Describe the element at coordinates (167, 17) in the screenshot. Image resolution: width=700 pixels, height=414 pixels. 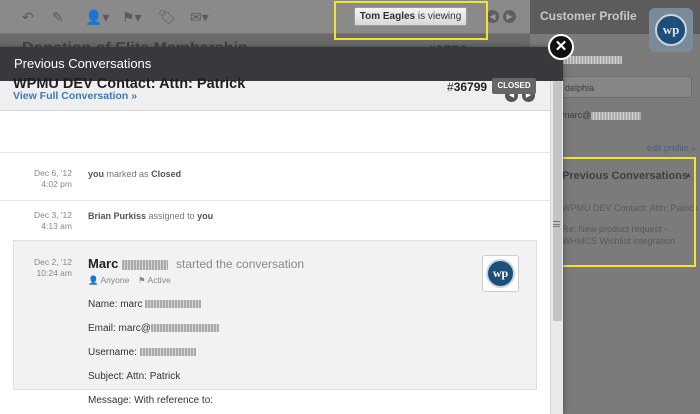
I see `tag-icon: 🏷` at that location.